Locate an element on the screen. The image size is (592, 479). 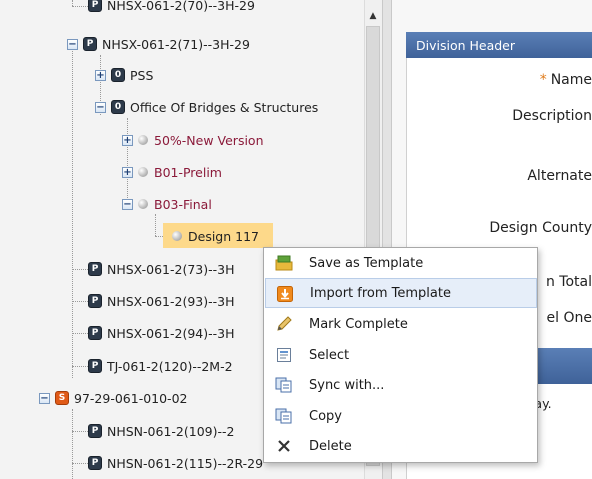
menu-item-import-from-template: Import from Template is located at coordinates (401, 293).